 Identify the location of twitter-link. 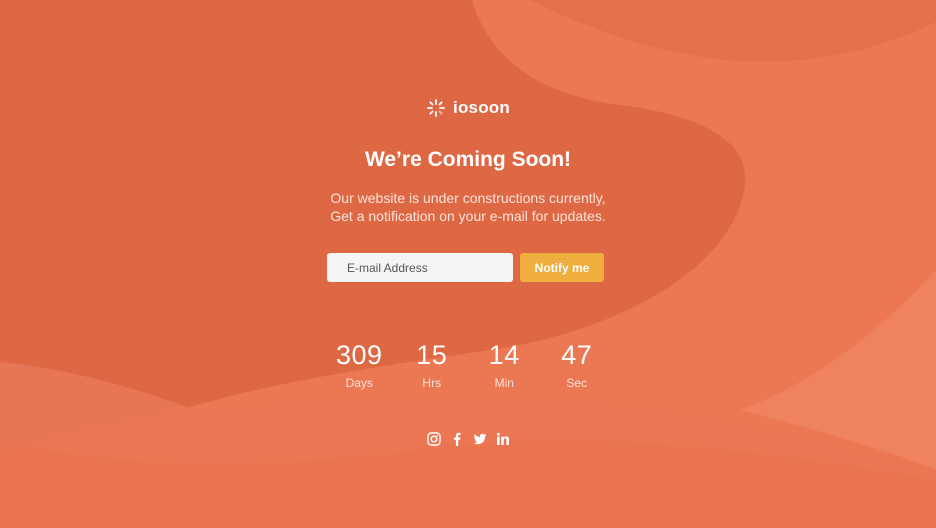
(480, 439).